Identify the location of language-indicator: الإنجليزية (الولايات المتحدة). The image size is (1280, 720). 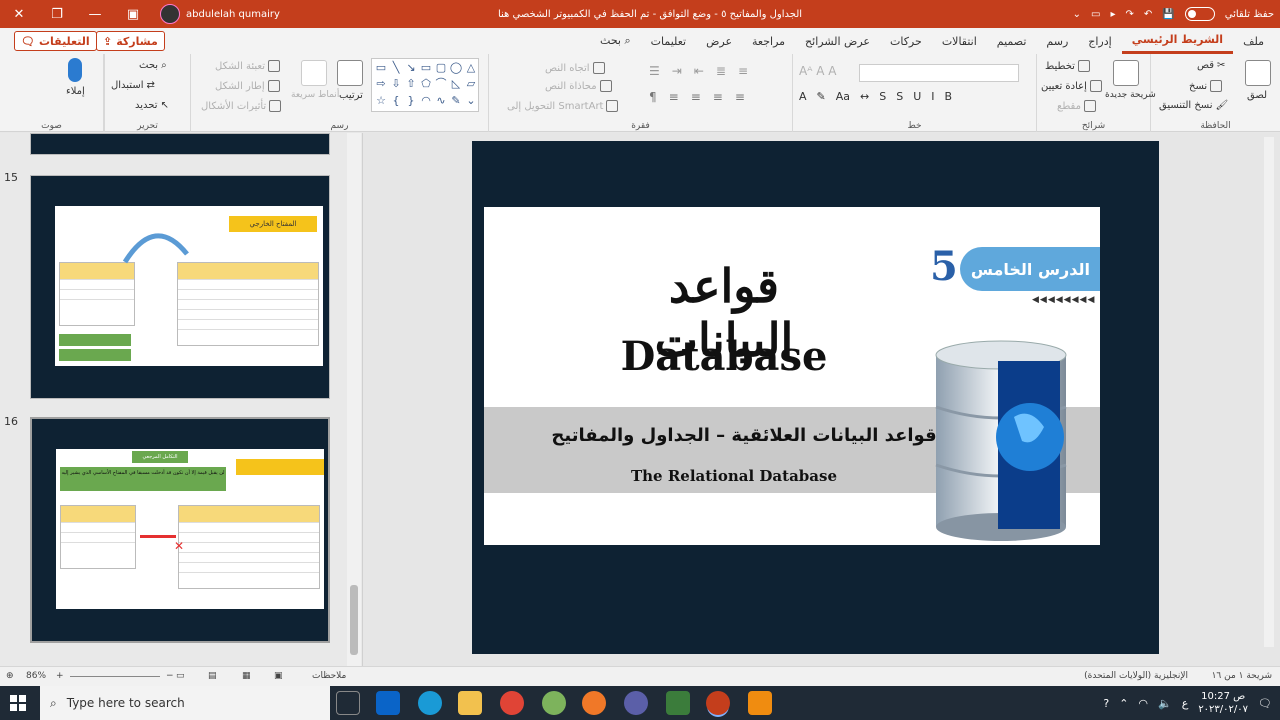
(1136, 676).